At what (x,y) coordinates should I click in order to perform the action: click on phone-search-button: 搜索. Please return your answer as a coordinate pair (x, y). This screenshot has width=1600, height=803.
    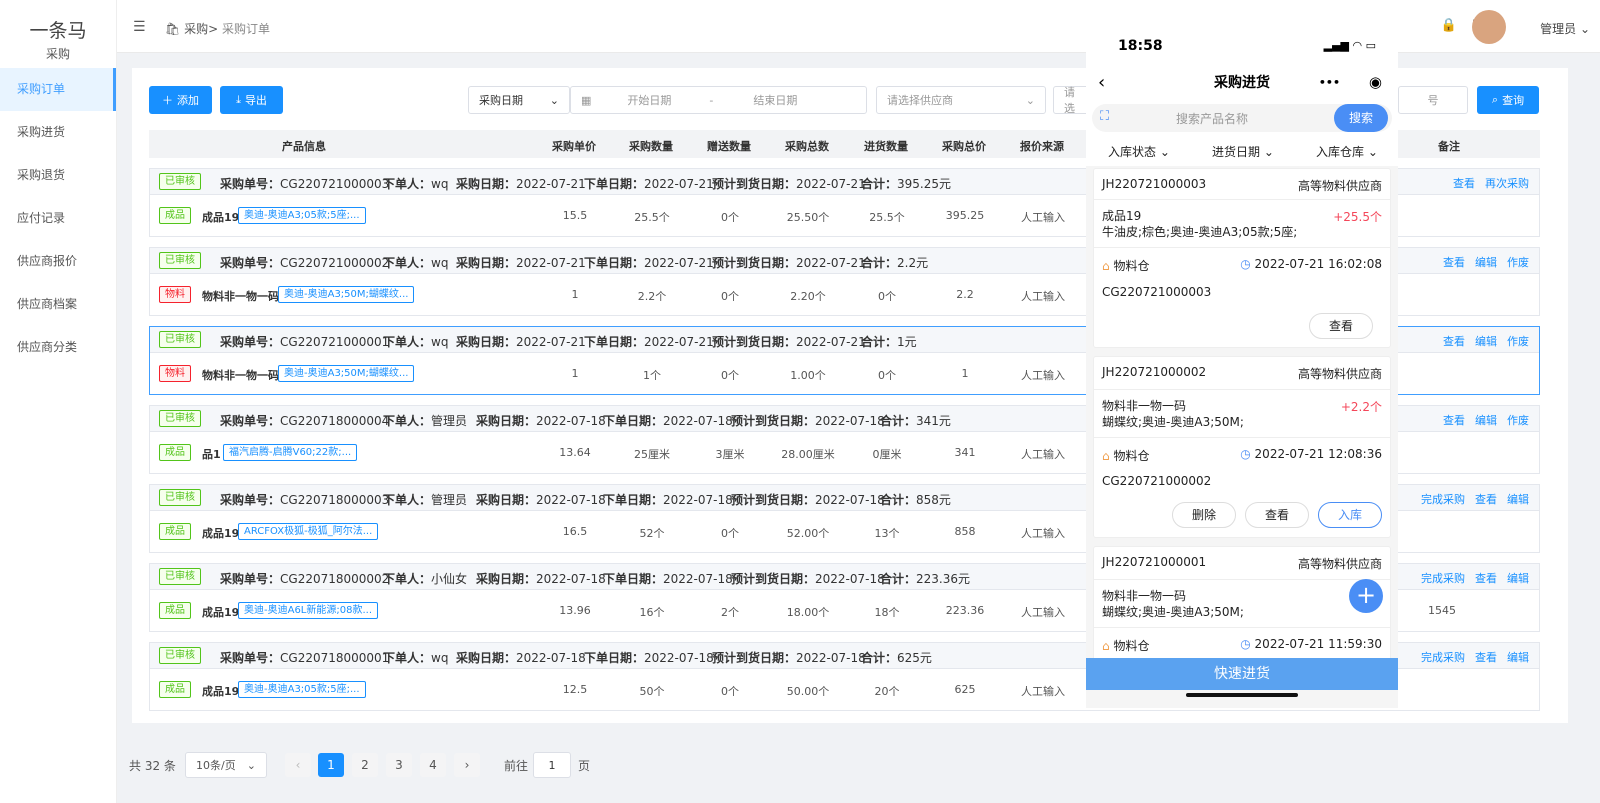
    Looking at the image, I should click on (1361, 118).